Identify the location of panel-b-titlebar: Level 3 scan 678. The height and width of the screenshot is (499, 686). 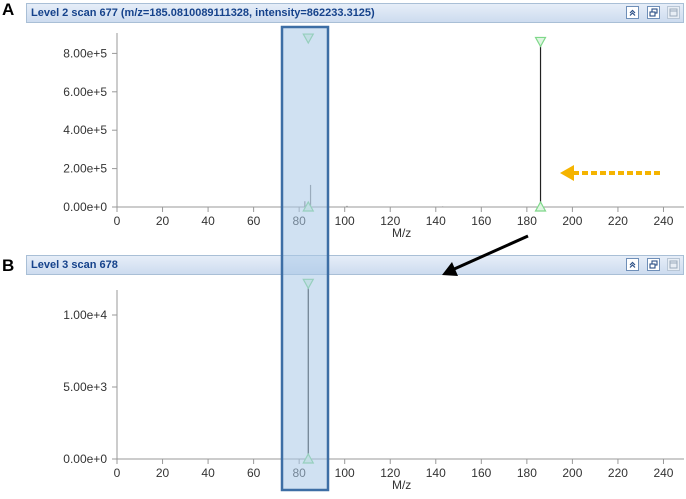
(355, 265).